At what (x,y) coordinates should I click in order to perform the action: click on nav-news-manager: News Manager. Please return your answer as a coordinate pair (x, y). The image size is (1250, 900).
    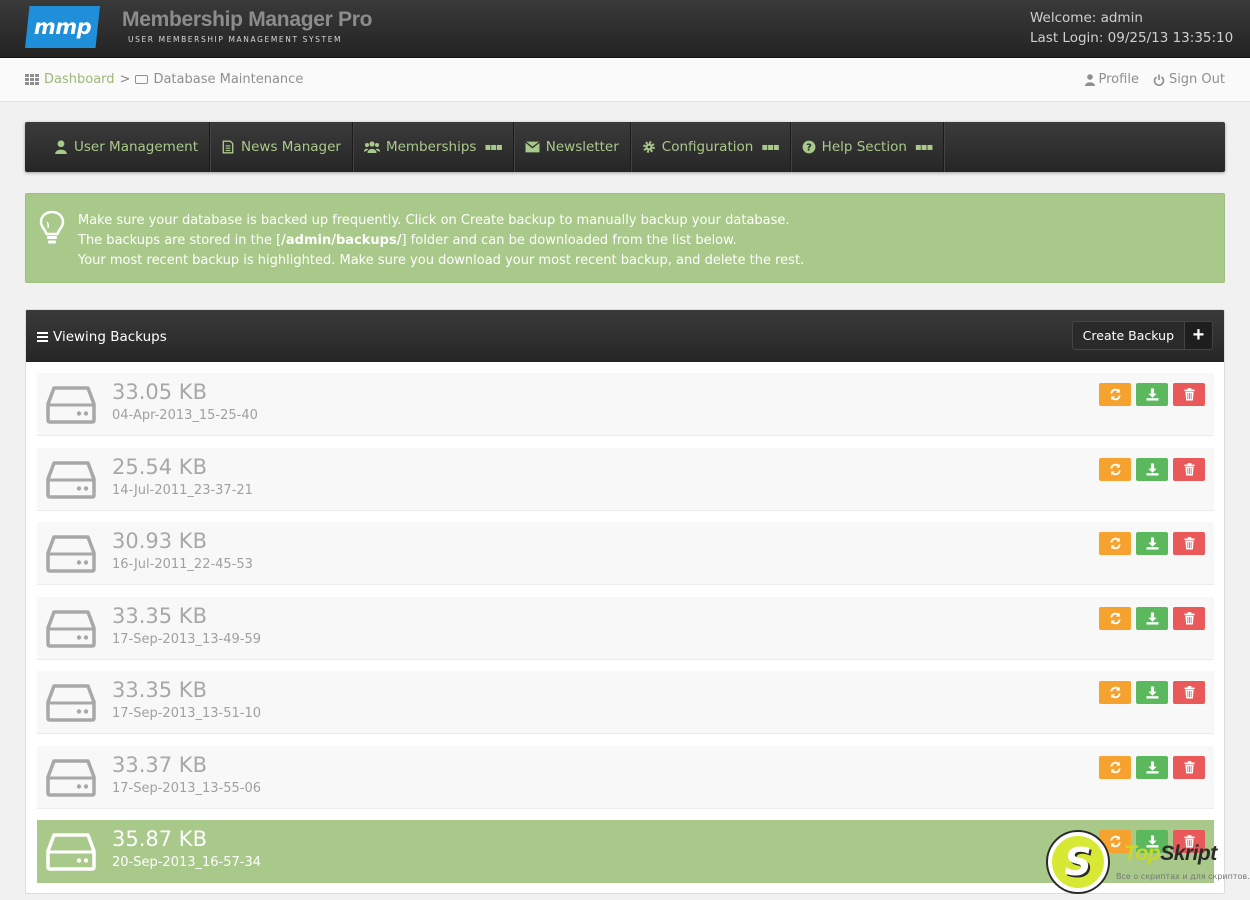
    Looking at the image, I should click on (281, 147).